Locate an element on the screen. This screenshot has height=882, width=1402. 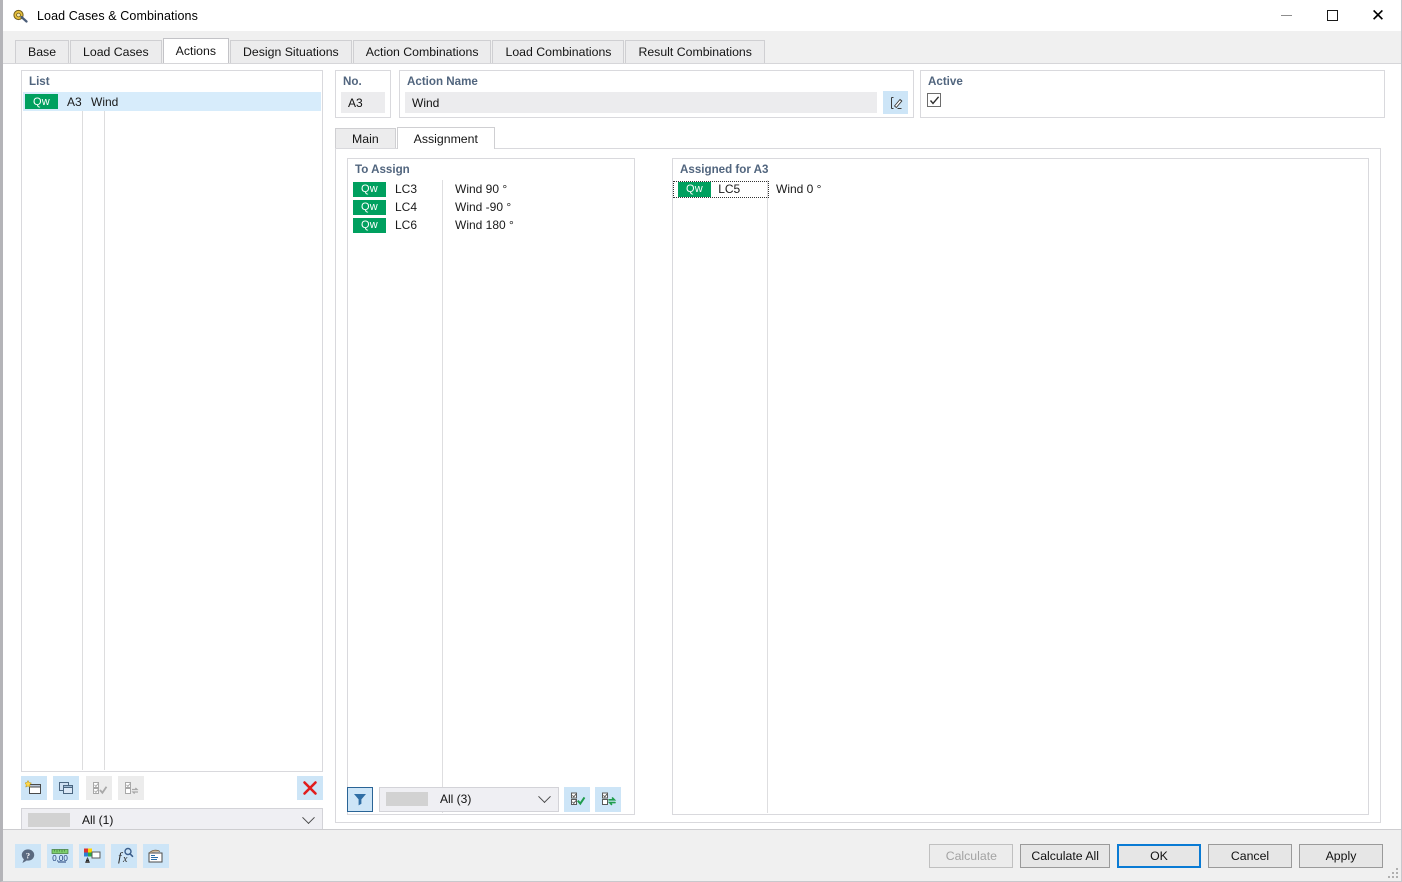
calculate-button: Calculate is located at coordinates (971, 855).